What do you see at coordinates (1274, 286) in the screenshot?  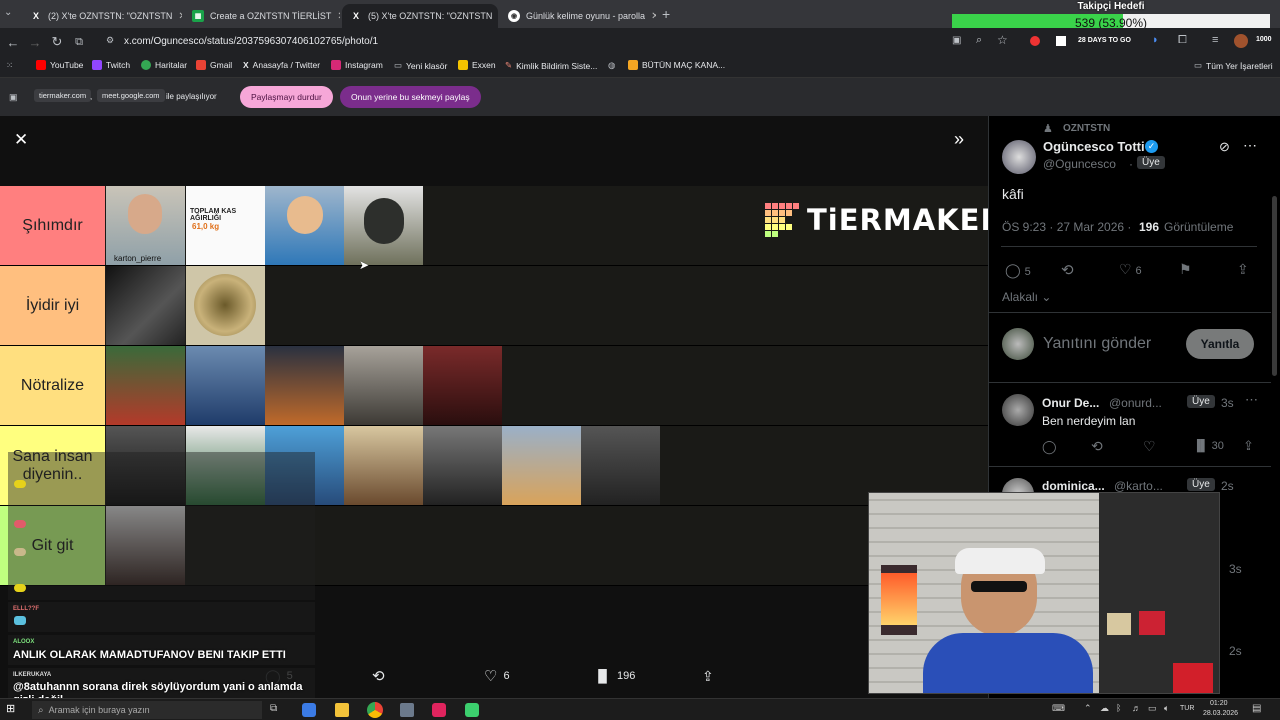 I see `scrollbar` at bounding box center [1274, 286].